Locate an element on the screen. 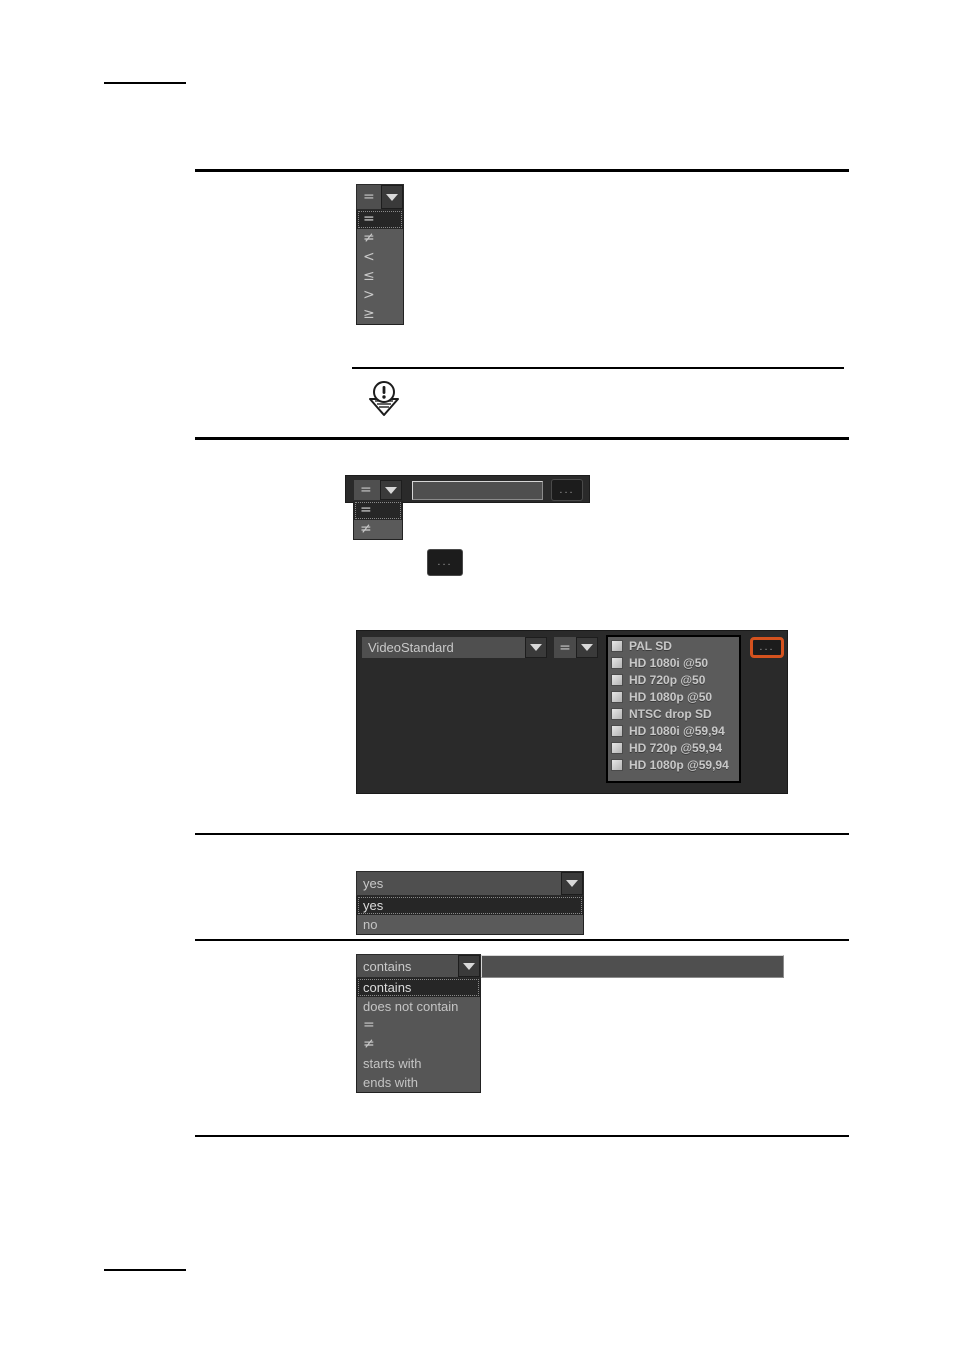 This screenshot has width=954, height=1350. equality-operator-selected-value: = is located at coordinates (367, 490).